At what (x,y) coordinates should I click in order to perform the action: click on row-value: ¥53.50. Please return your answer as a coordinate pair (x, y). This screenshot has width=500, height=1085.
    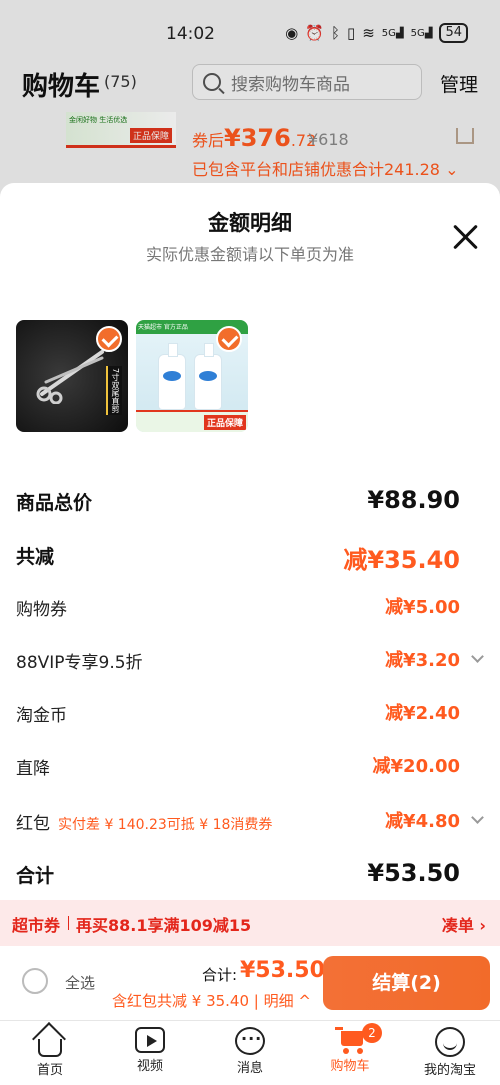
    Looking at the image, I should click on (413, 873).